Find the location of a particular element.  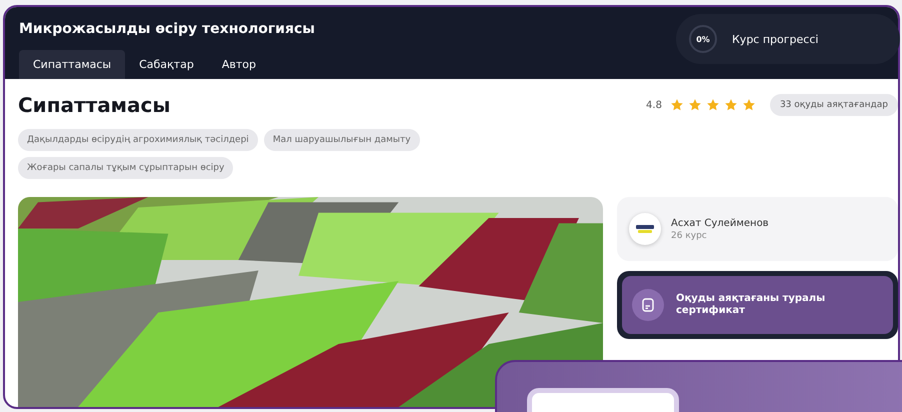

tab: Сипаттамасы is located at coordinates (72, 64).